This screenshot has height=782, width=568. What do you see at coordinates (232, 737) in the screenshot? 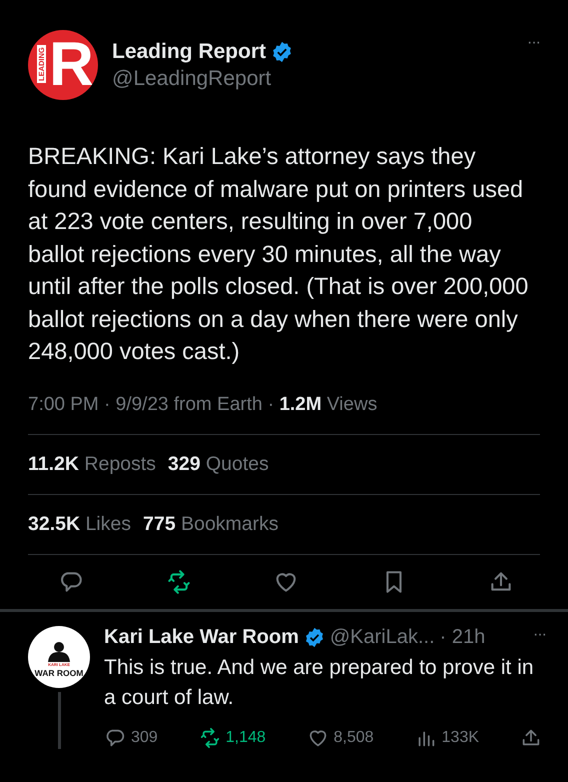
I see `repost-button: 1,148` at bounding box center [232, 737].